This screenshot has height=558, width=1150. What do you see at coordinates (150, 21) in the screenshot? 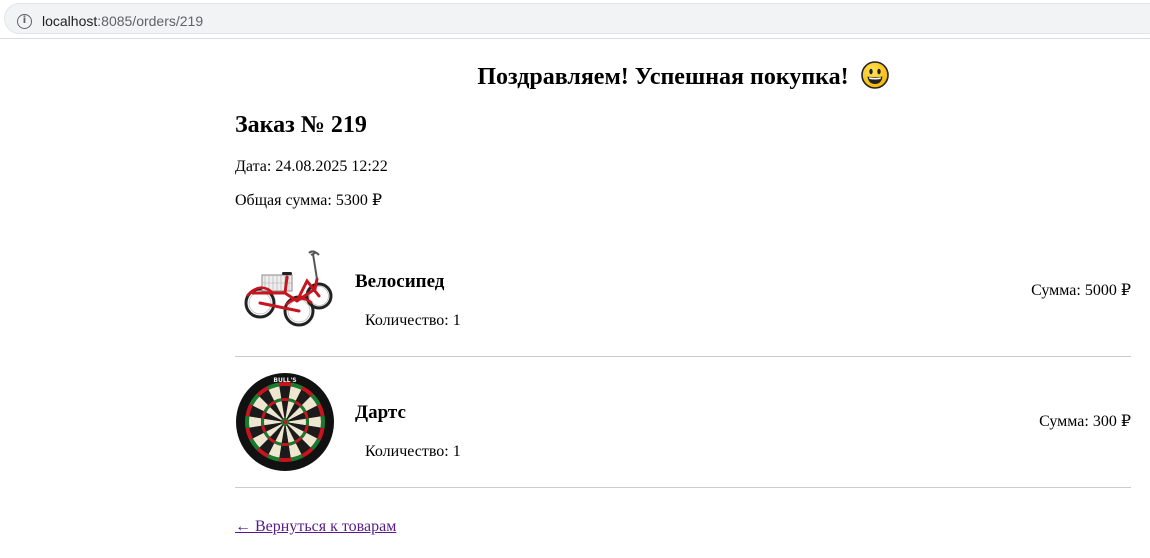
I see `url-path: :8085/orders/219` at bounding box center [150, 21].